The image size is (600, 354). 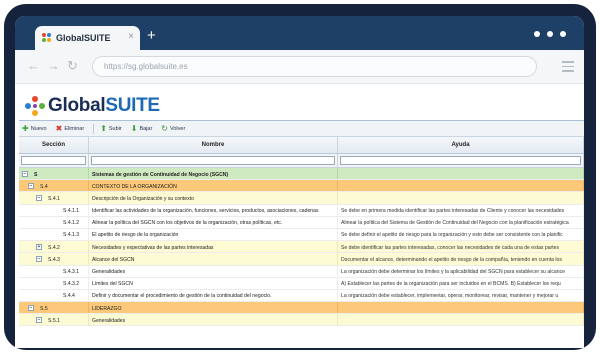 I want to click on new-tab-button: +, so click(x=151, y=35).